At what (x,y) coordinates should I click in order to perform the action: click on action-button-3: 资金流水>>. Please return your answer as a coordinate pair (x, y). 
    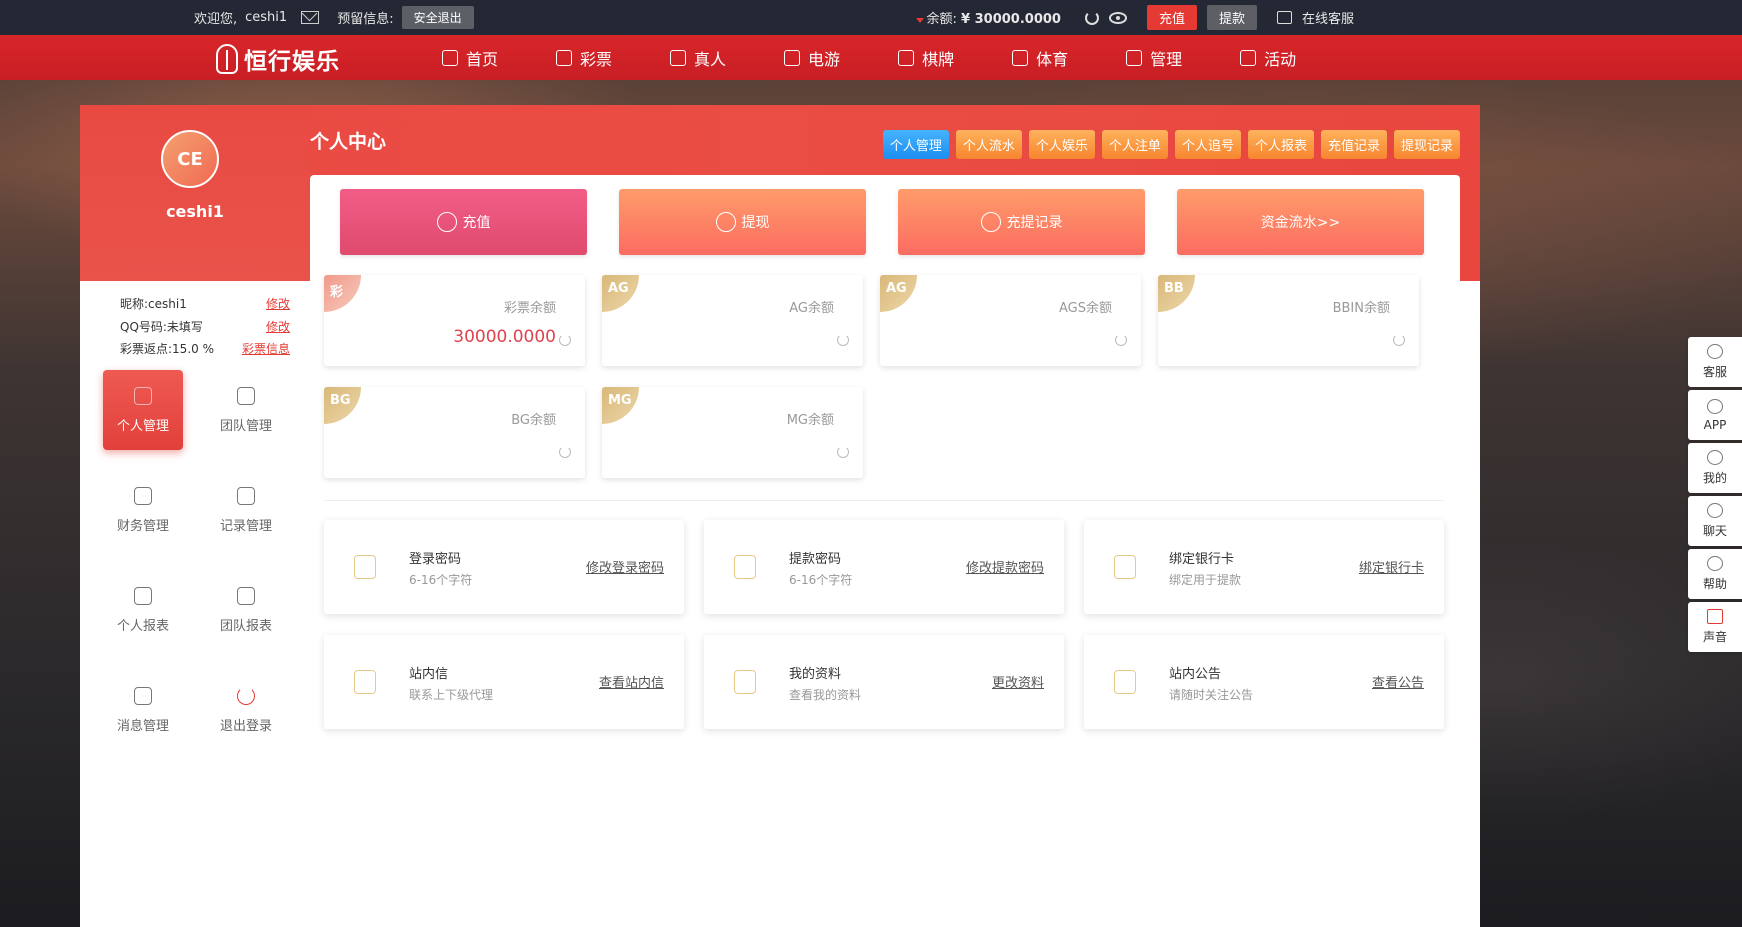
    Looking at the image, I should click on (1300, 222).